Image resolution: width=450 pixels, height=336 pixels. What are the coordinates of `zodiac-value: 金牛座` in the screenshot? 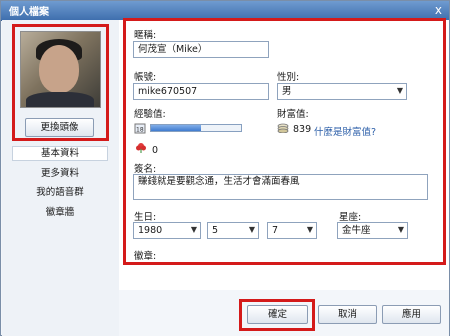 It's located at (356, 230).